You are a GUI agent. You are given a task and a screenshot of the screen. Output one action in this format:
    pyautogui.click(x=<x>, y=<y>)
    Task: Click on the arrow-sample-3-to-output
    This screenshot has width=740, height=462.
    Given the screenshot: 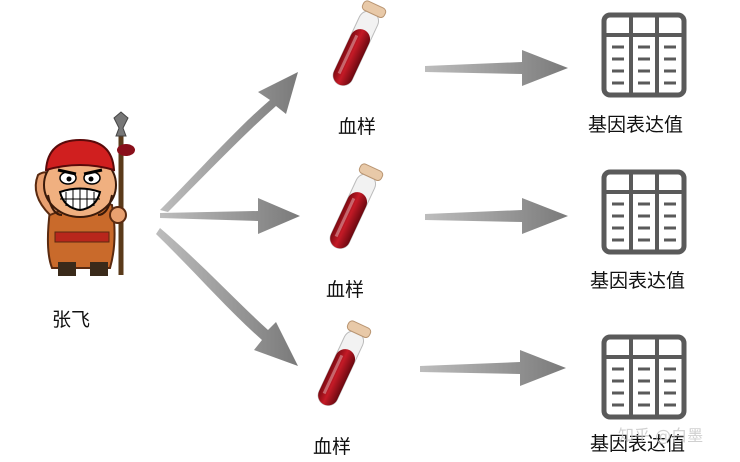 What is the action you would take?
    pyautogui.click(x=493, y=368)
    